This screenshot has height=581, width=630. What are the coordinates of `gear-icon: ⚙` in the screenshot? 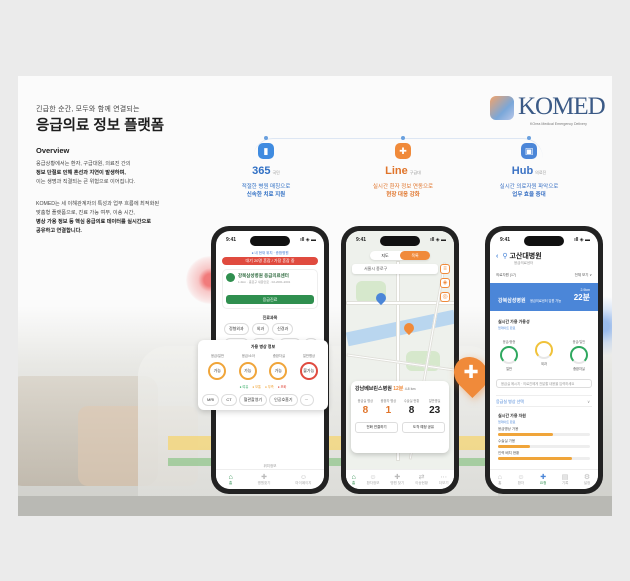 It's located at (587, 477).